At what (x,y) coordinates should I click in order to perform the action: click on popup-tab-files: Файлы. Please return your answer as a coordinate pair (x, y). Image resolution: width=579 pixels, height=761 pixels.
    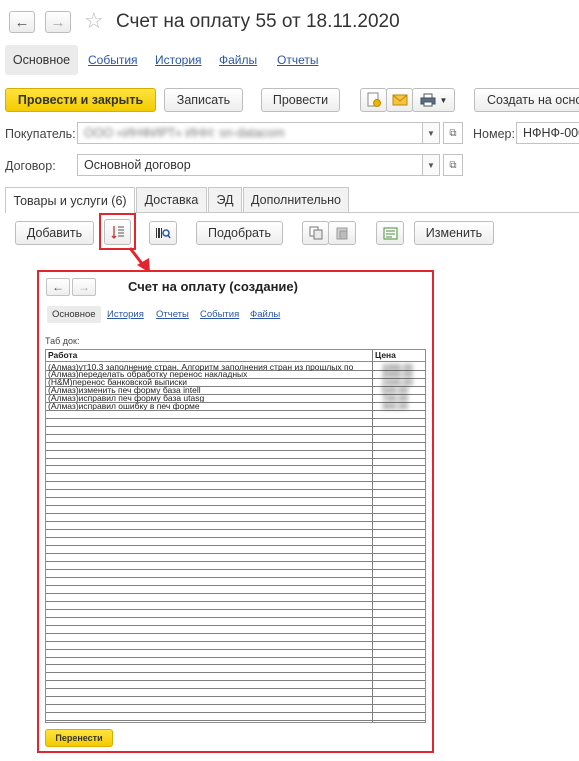
    Looking at the image, I should click on (265, 314).